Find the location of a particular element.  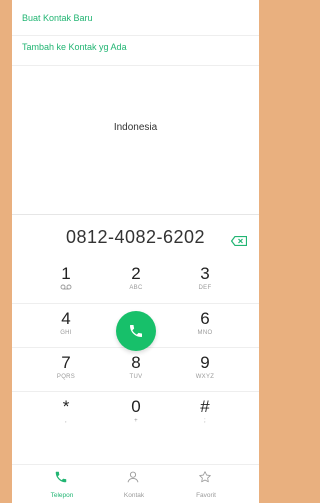

nav-tab-favorit: Favorit is located at coordinates (206, 484).